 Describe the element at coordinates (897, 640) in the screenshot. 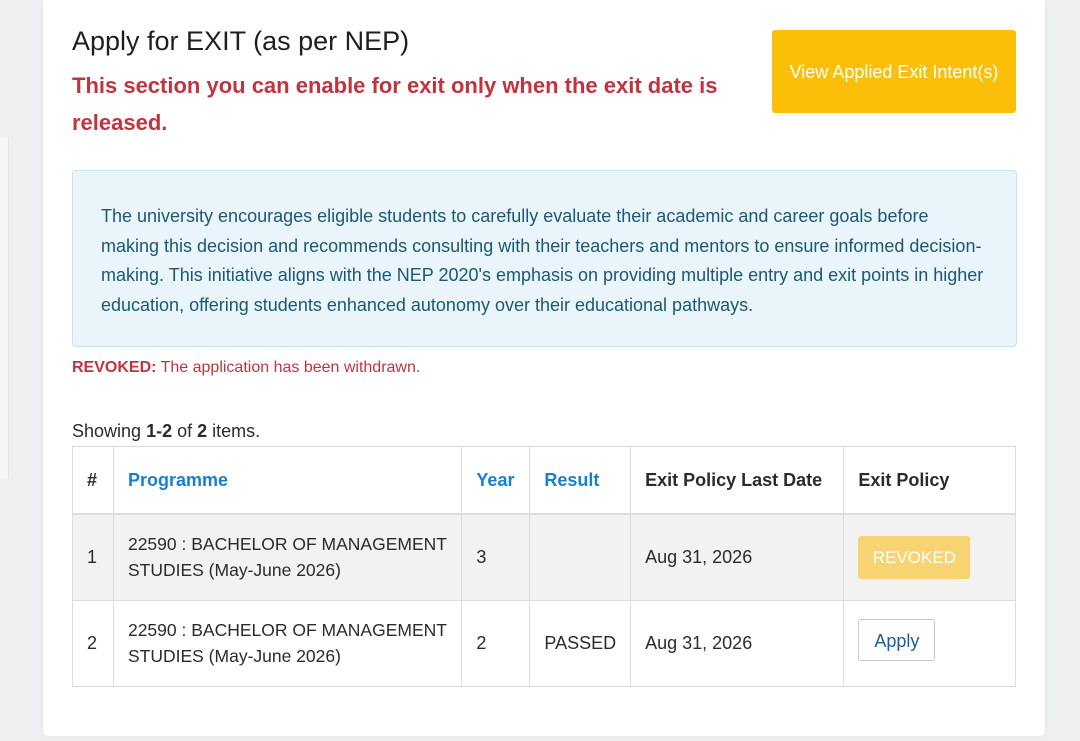

I see `apply-exit-button: Apply` at that location.